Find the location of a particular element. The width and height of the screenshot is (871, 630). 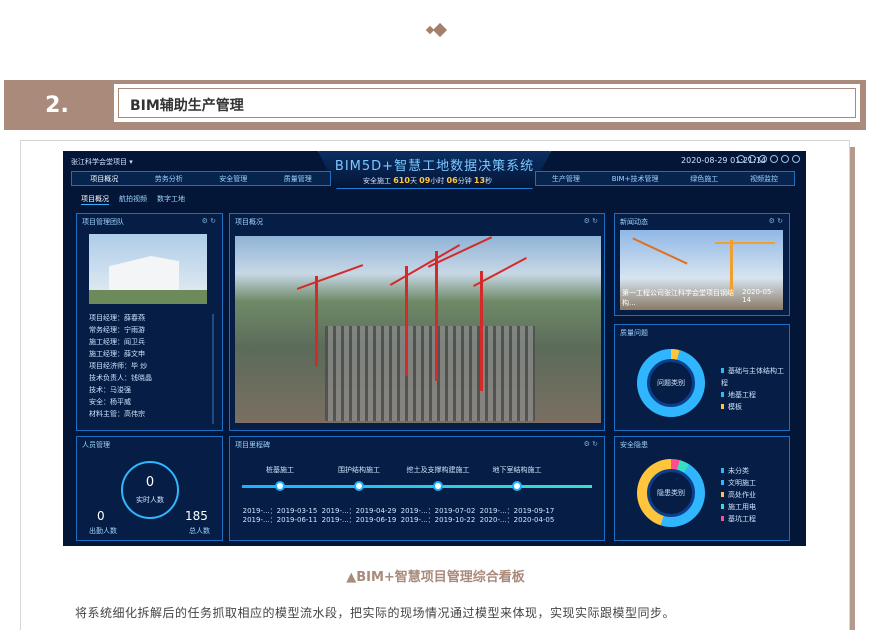

nav-item: 视频监控 is located at coordinates (764, 179).